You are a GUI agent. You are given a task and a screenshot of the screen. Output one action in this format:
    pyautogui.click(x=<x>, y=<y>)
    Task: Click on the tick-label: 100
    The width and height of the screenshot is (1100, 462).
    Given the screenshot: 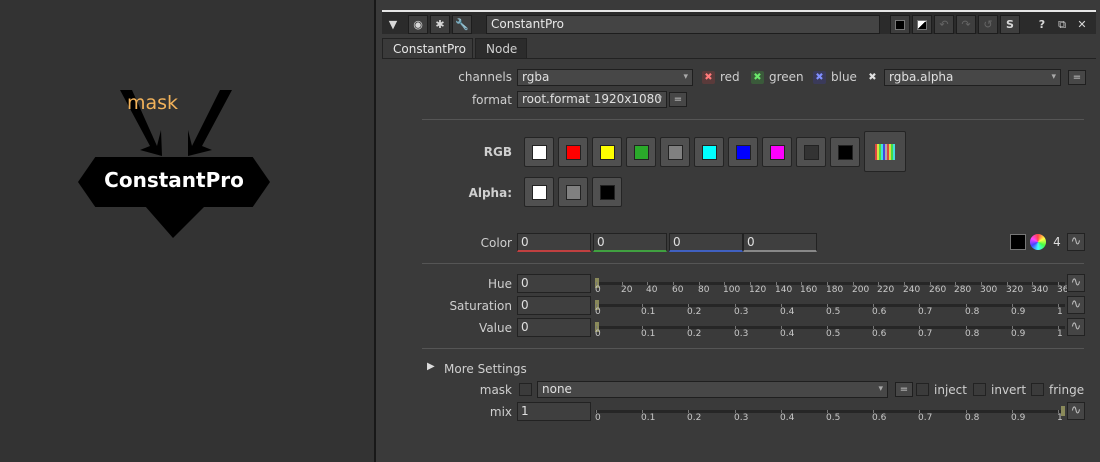 What is the action you would take?
    pyautogui.click(x=732, y=290)
    